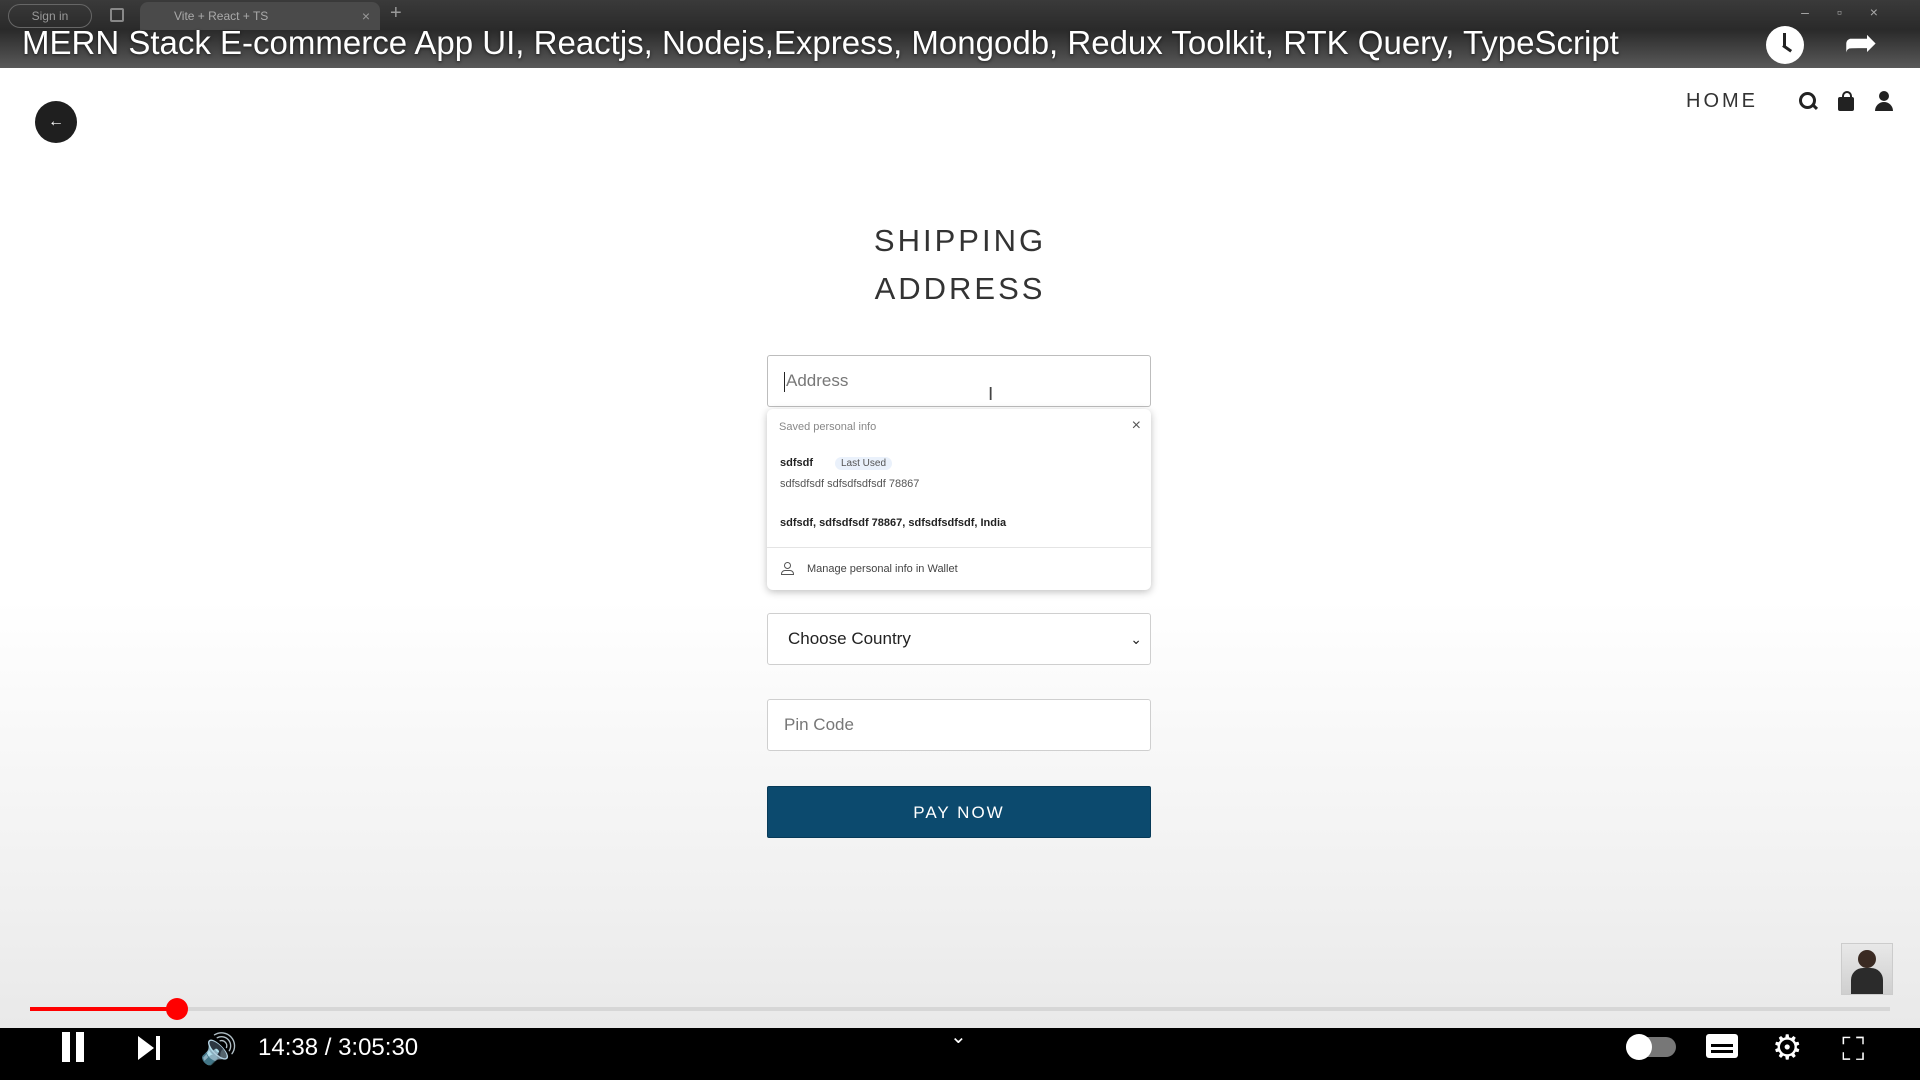 The image size is (1920, 1080). I want to click on divider, so click(959, 547).